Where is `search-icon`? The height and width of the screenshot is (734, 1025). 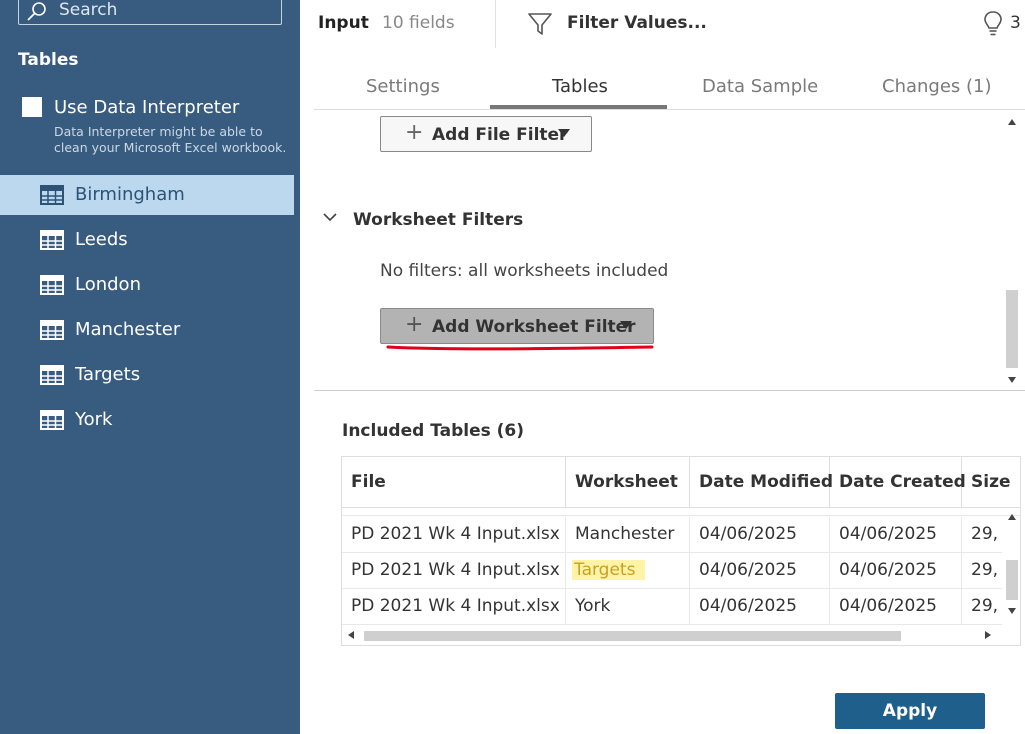 search-icon is located at coordinates (36, 11).